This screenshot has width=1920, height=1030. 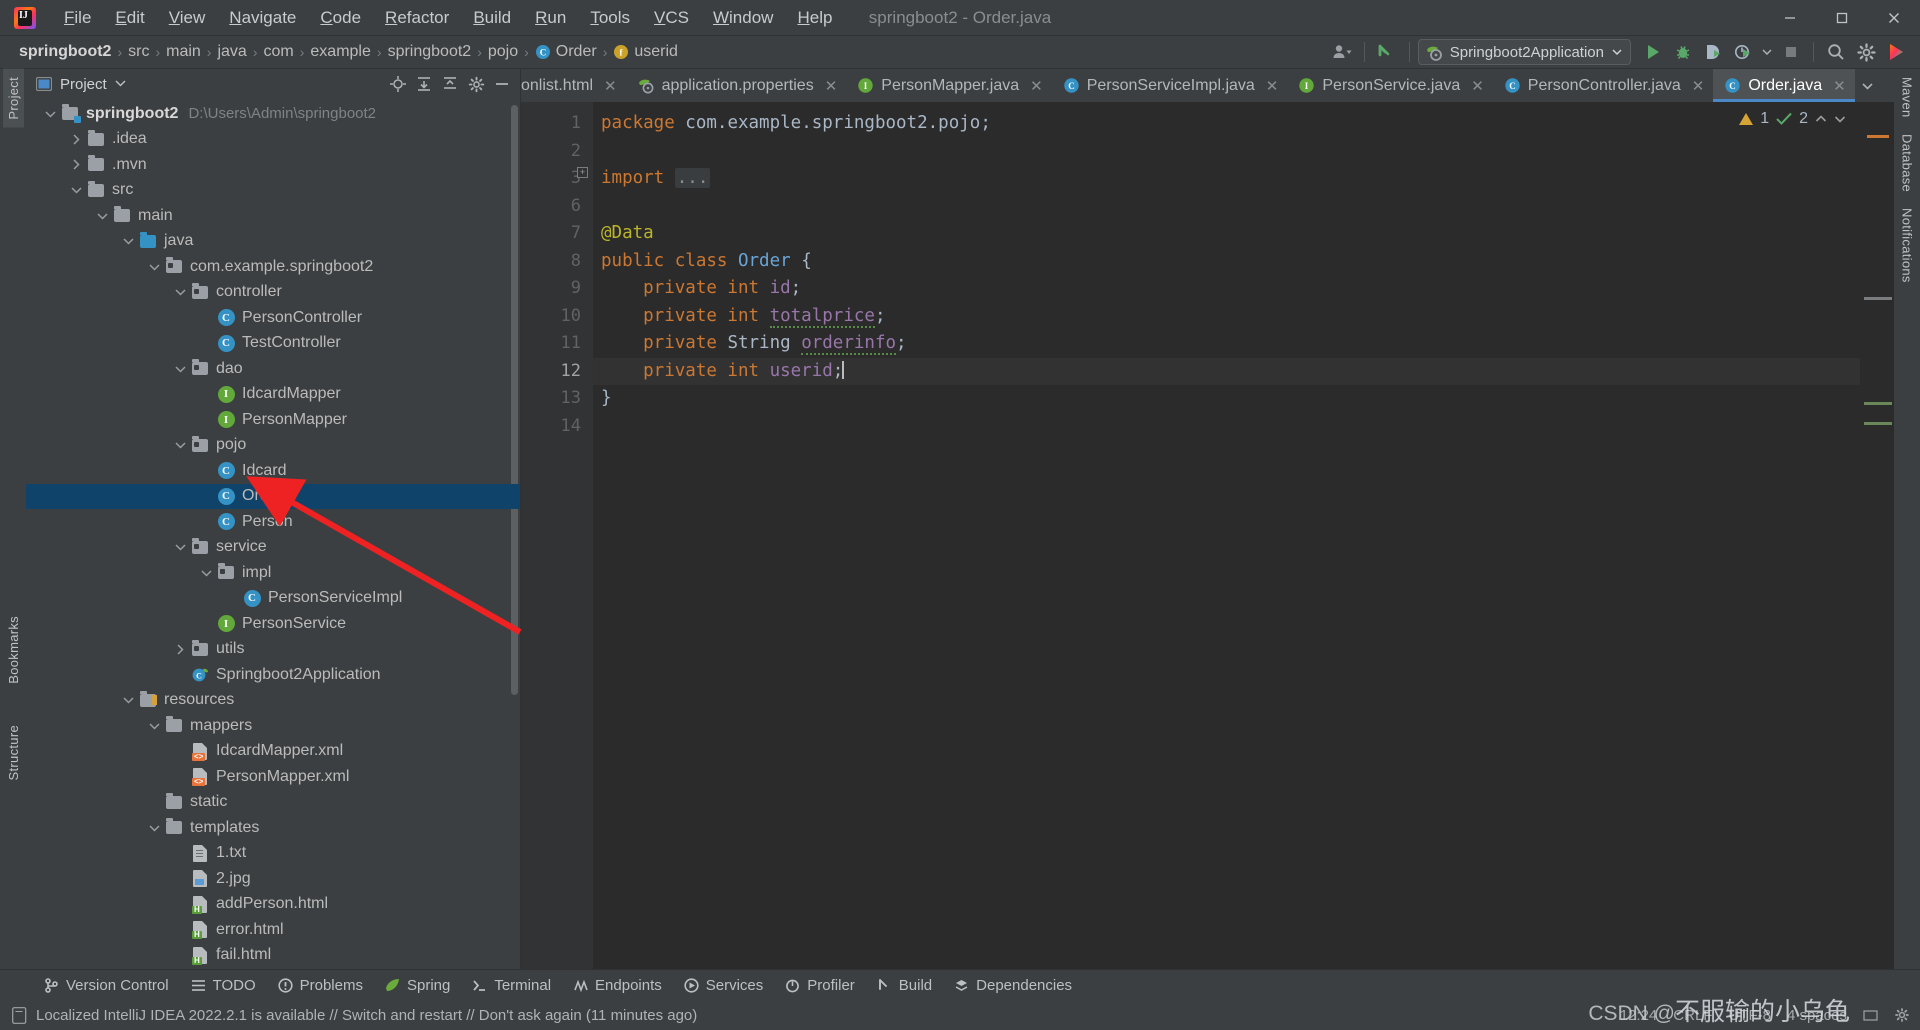 What do you see at coordinates (1902, 1015) in the screenshot?
I see `status-gear-icon` at bounding box center [1902, 1015].